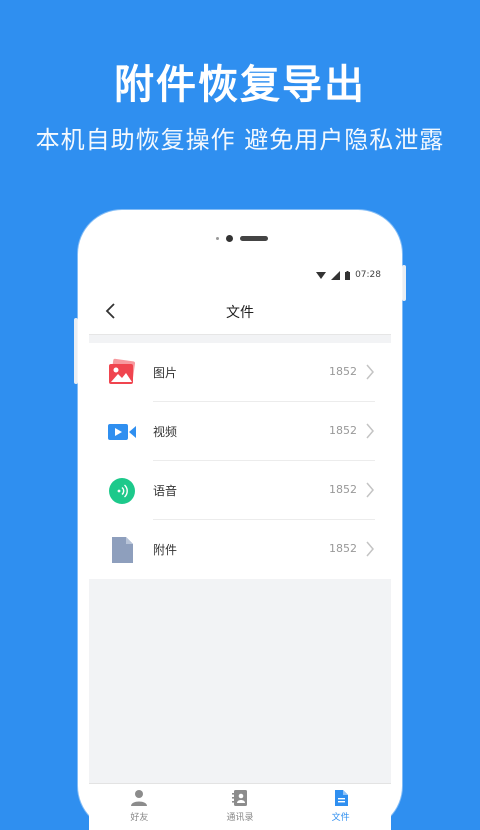  What do you see at coordinates (348, 275) in the screenshot?
I see `battery-icon` at bounding box center [348, 275].